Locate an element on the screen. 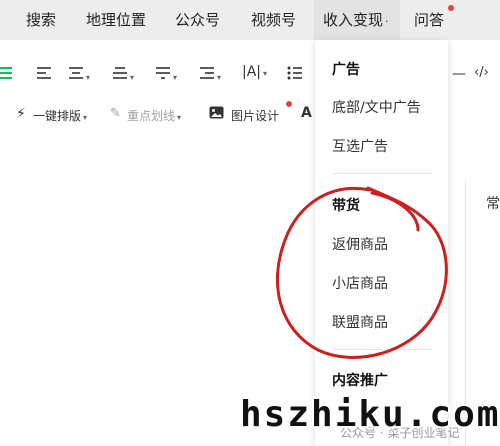 The image size is (500, 446). annotation-circle is located at coordinates (362, 272).